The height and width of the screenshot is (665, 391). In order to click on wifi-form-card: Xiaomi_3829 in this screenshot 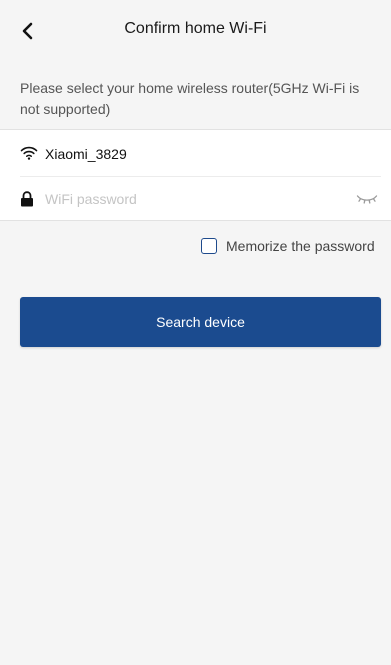, I will do `click(195, 175)`.